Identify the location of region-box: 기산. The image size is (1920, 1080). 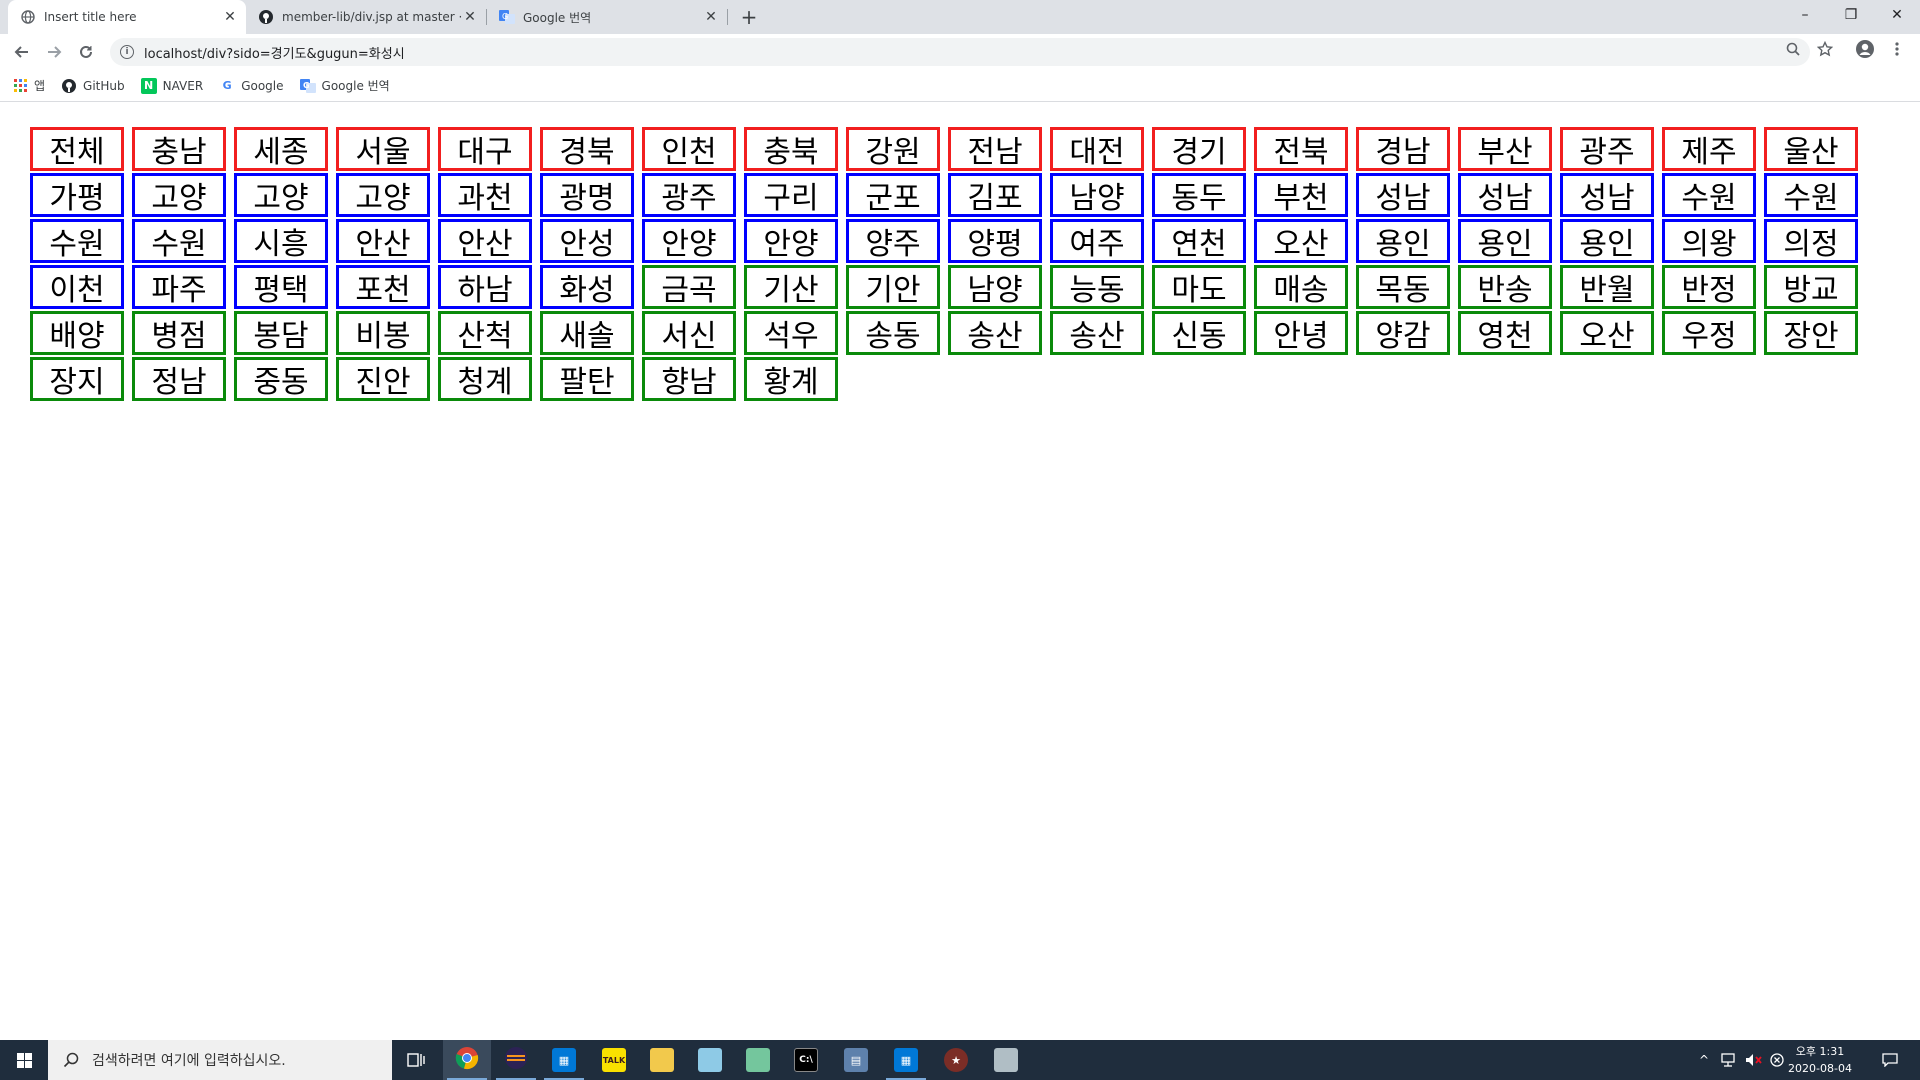
(791, 287).